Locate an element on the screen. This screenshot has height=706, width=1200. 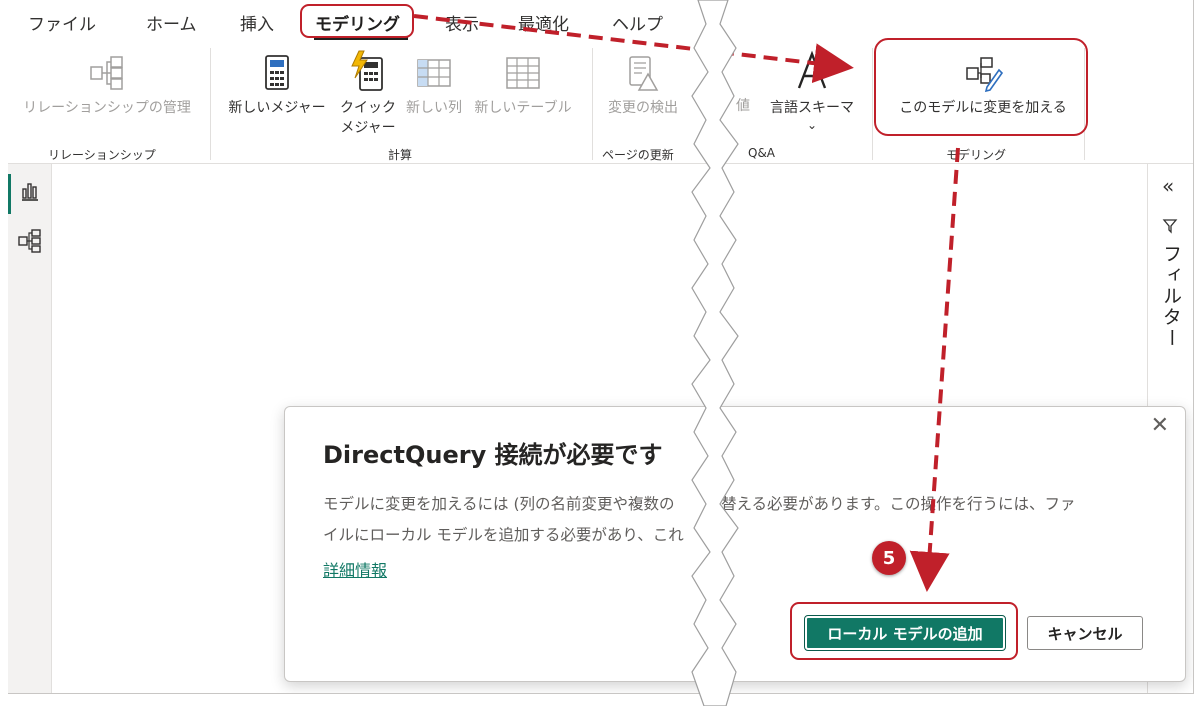
arrow-button-to-dialog is located at coordinates (934, 369).